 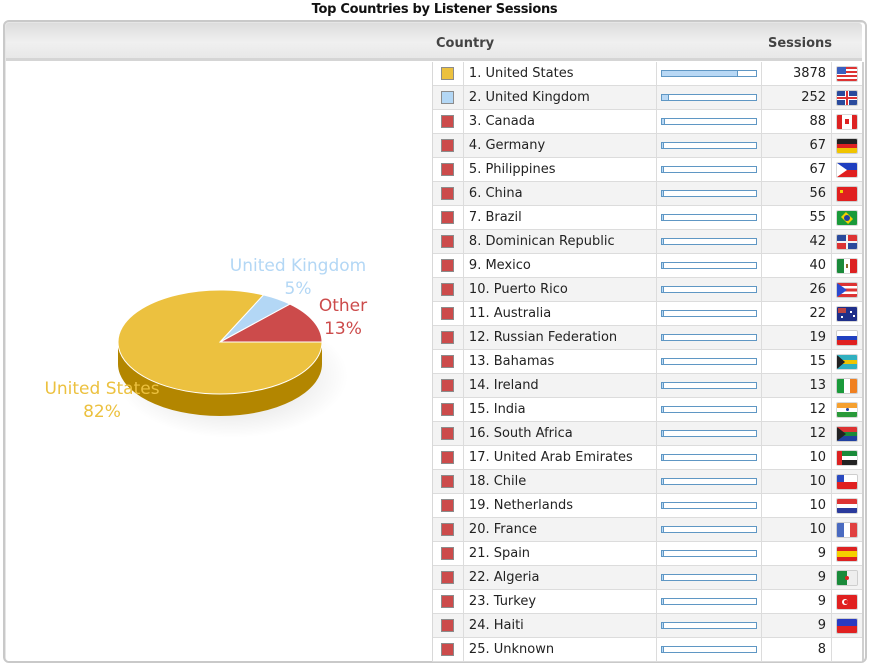 What do you see at coordinates (797, 433) in the screenshot?
I see `session-count: 12` at bounding box center [797, 433].